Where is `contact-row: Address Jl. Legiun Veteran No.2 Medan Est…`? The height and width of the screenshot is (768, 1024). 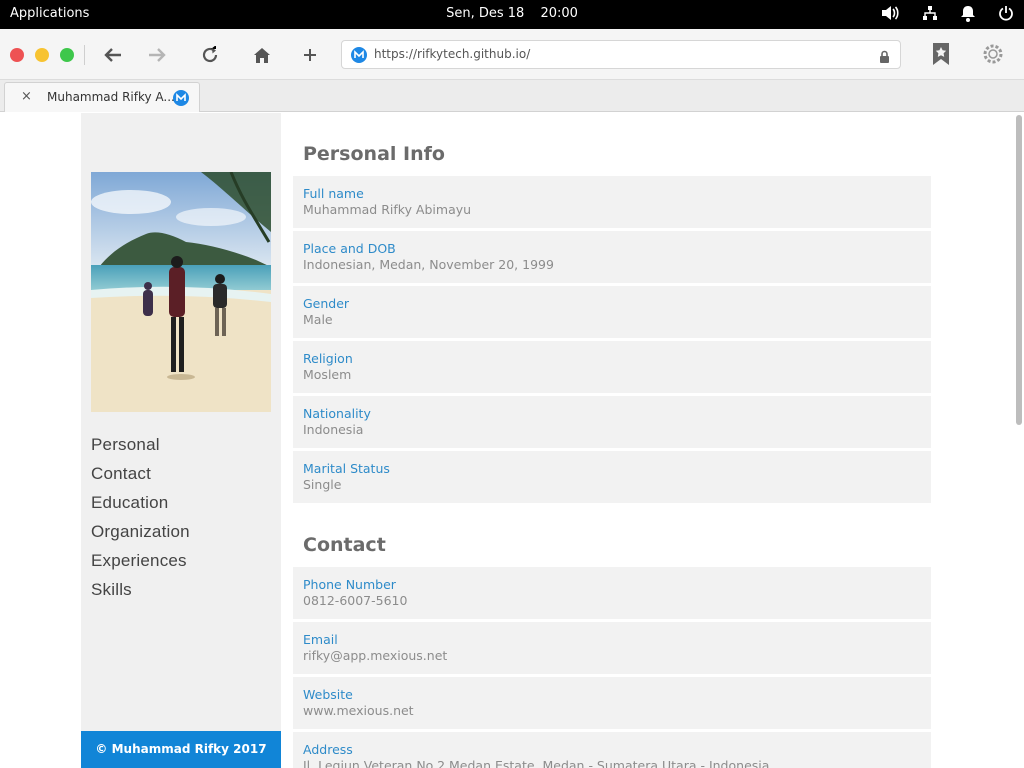
contact-row: Address Jl. Legiun Veteran No.2 Medan Est… is located at coordinates (612, 750).